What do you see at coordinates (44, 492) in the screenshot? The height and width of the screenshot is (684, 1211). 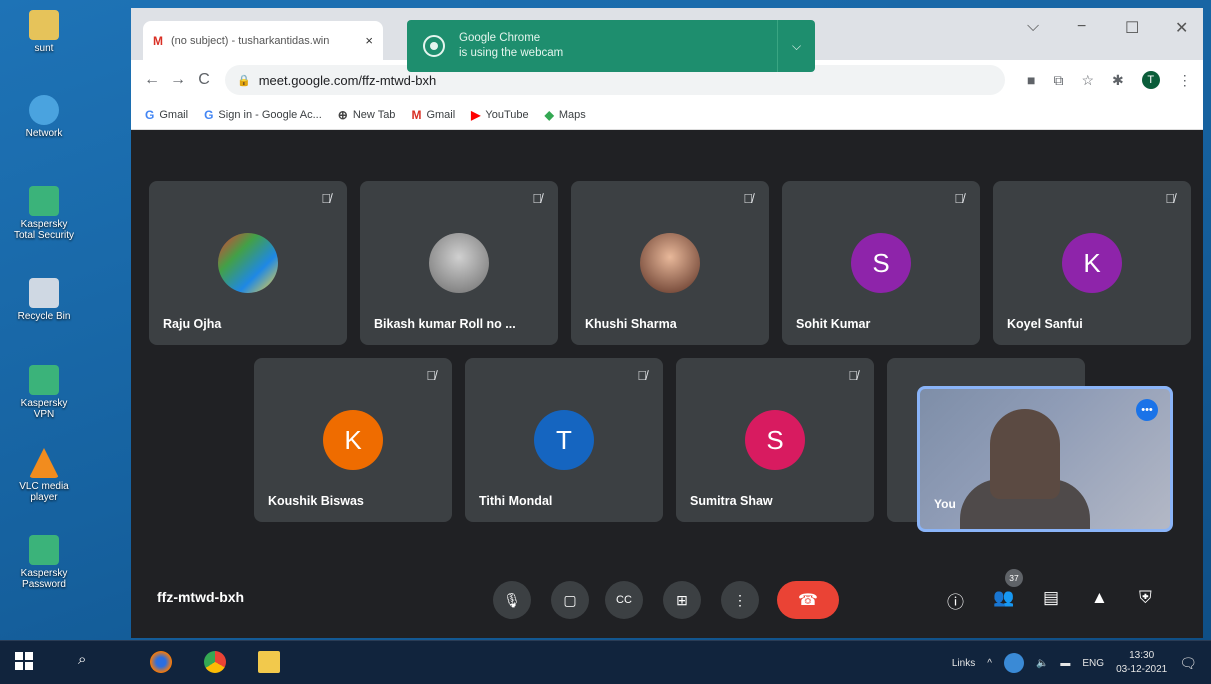 I see `desktop-icon-label: VLC media player` at bounding box center [44, 492].